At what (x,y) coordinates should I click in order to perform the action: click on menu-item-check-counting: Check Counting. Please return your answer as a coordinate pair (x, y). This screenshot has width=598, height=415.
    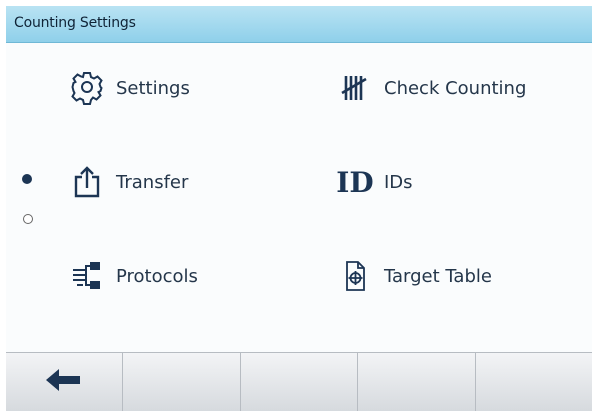
    Looking at the image, I should click on (429, 88).